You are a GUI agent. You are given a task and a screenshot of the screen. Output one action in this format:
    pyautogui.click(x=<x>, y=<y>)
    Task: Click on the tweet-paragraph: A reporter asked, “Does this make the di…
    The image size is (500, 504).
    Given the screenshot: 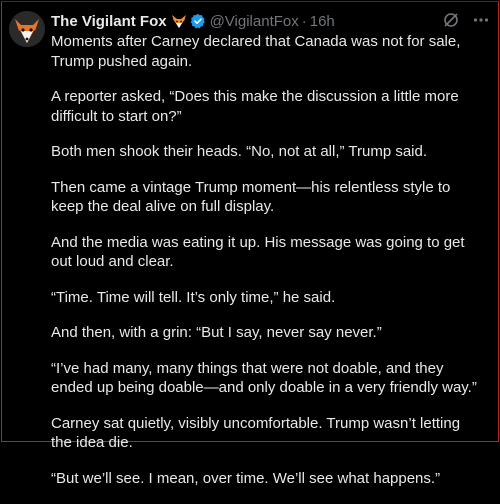 What is the action you would take?
    pyautogui.click(x=255, y=106)
    